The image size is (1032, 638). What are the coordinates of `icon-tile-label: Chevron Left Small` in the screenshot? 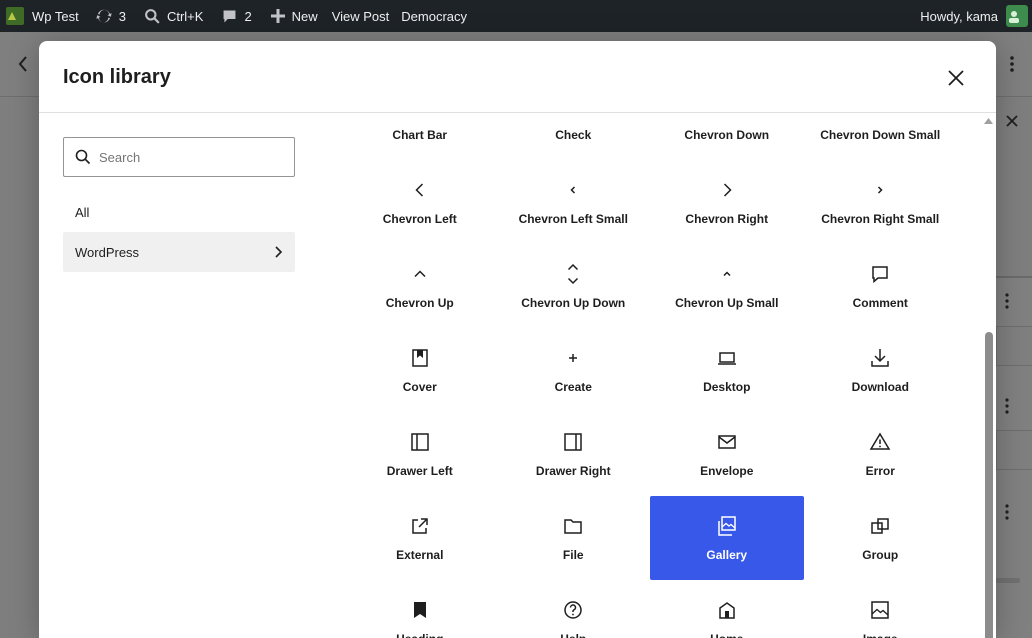 It's located at (573, 219).